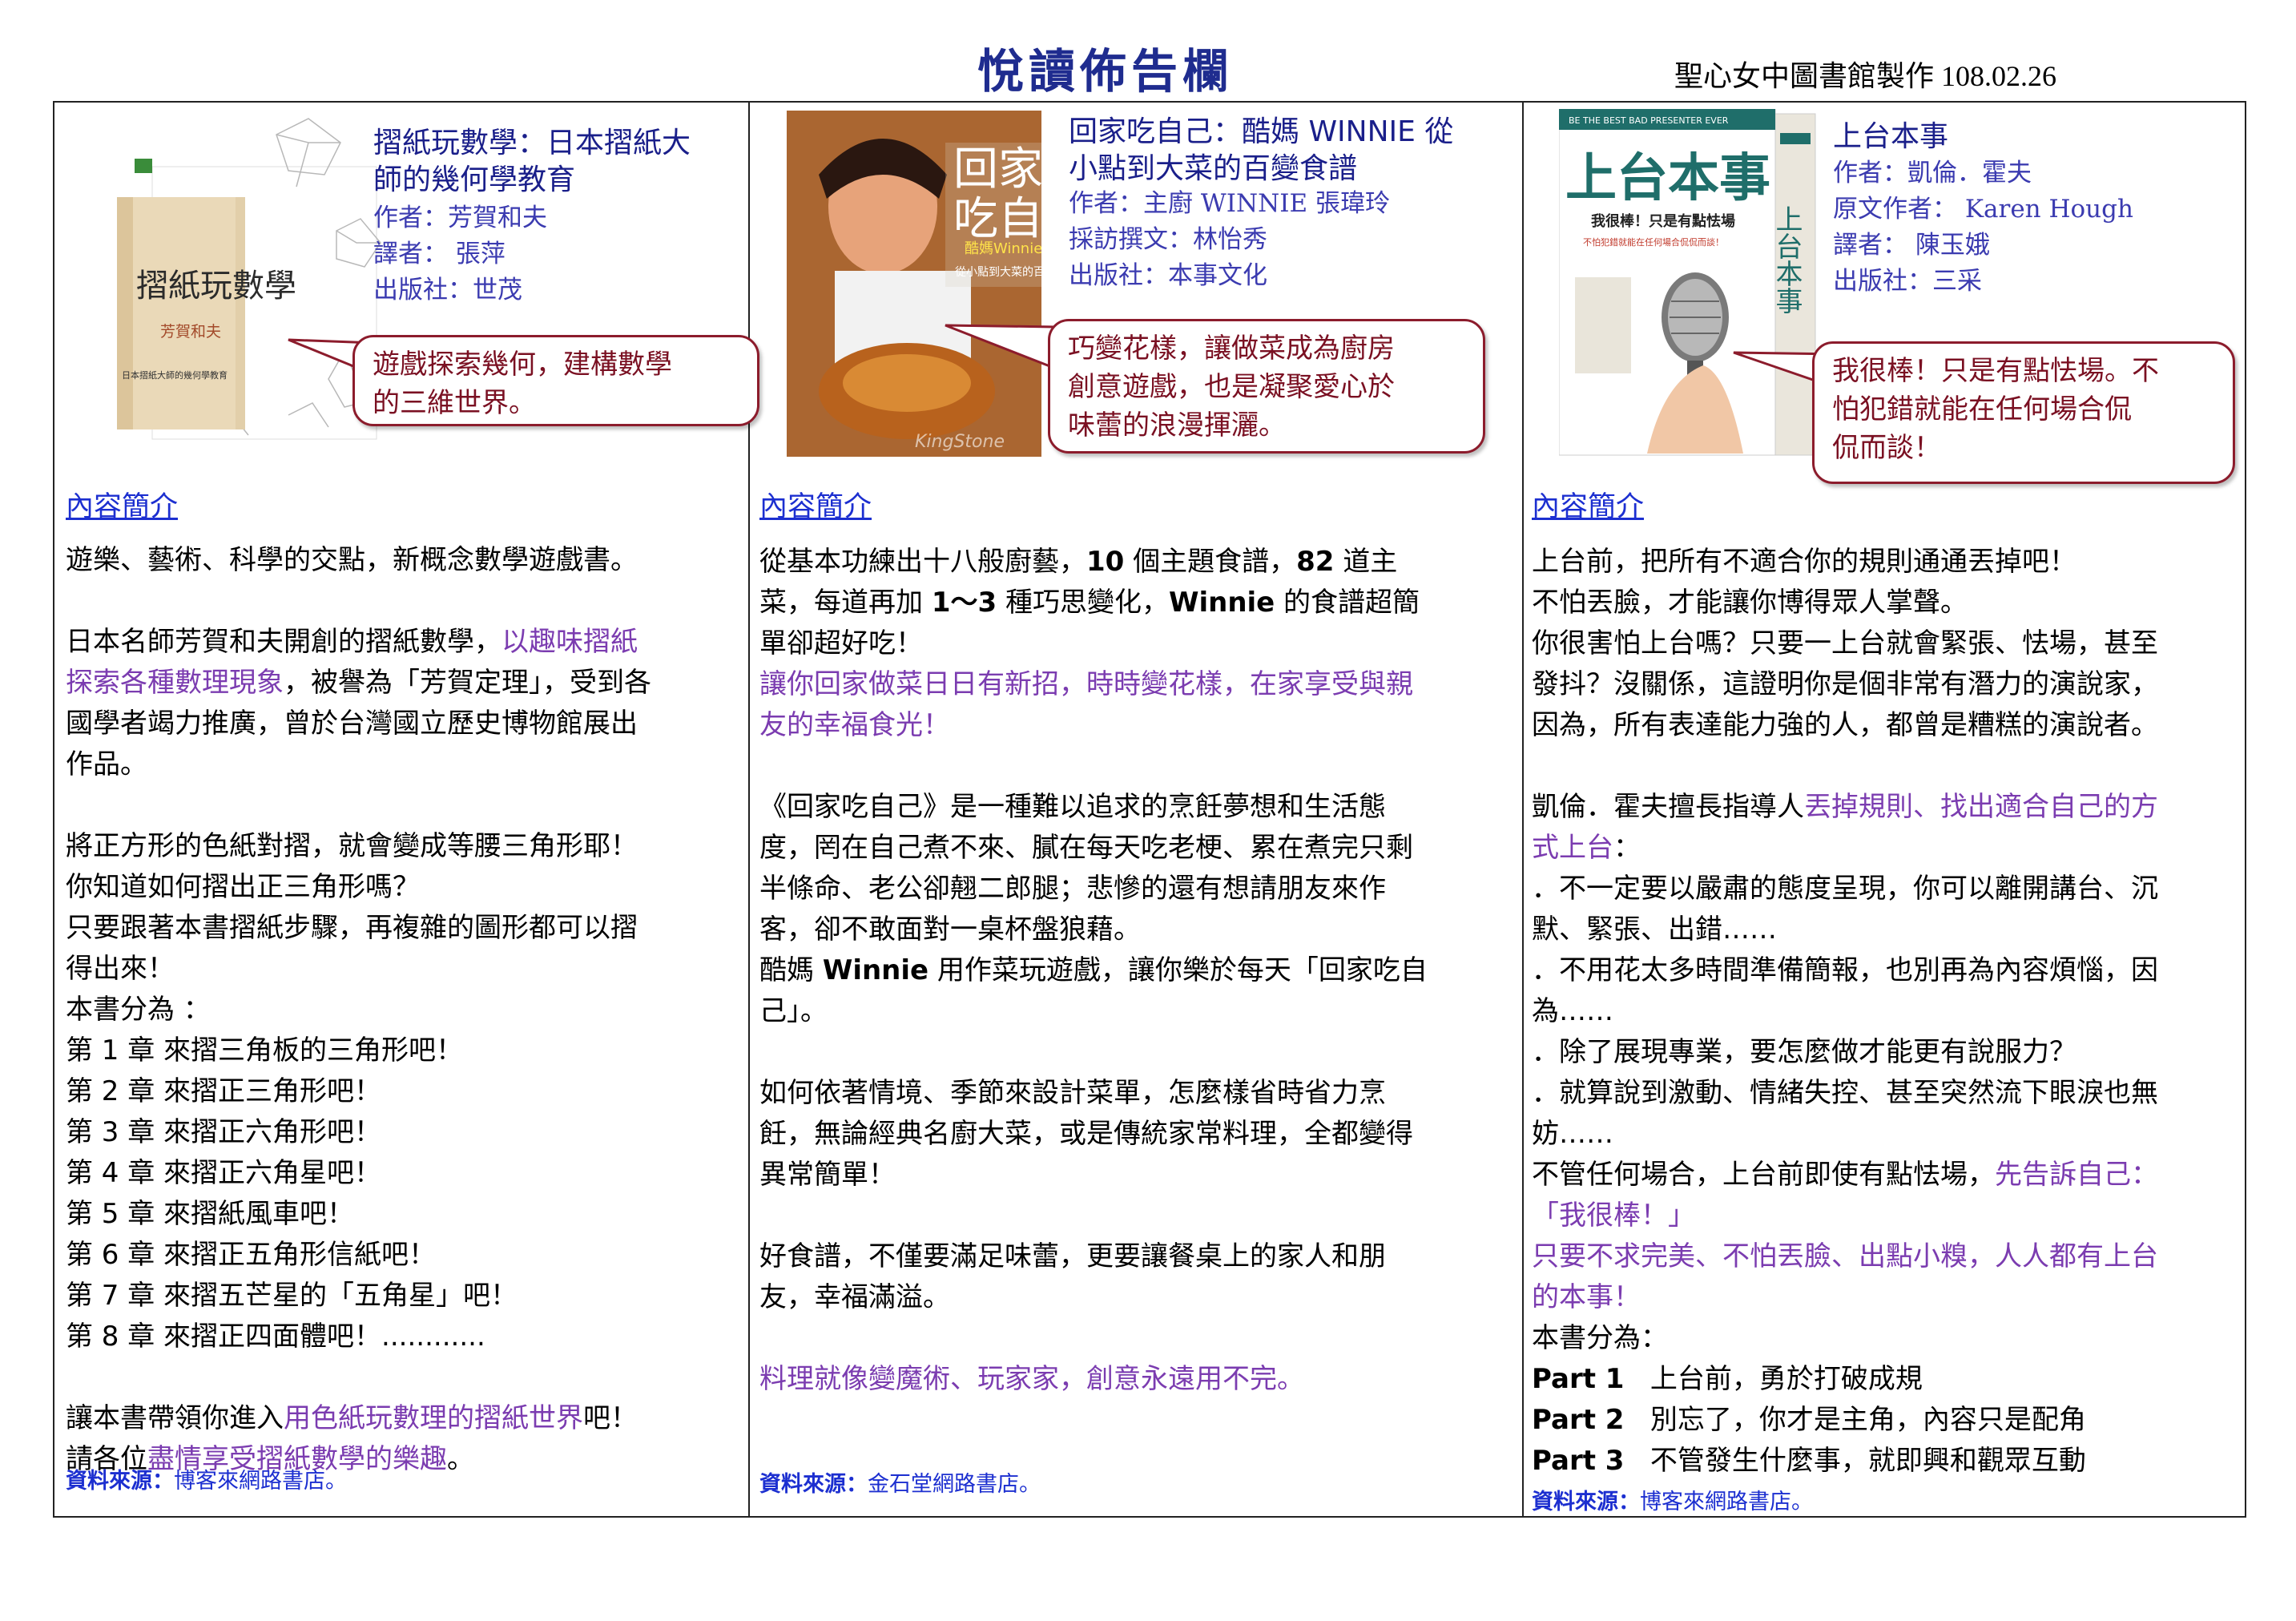  Describe the element at coordinates (224, 1173) in the screenshot. I see `chapter-item: 第 4 章 來摺正六角星吧！` at that location.